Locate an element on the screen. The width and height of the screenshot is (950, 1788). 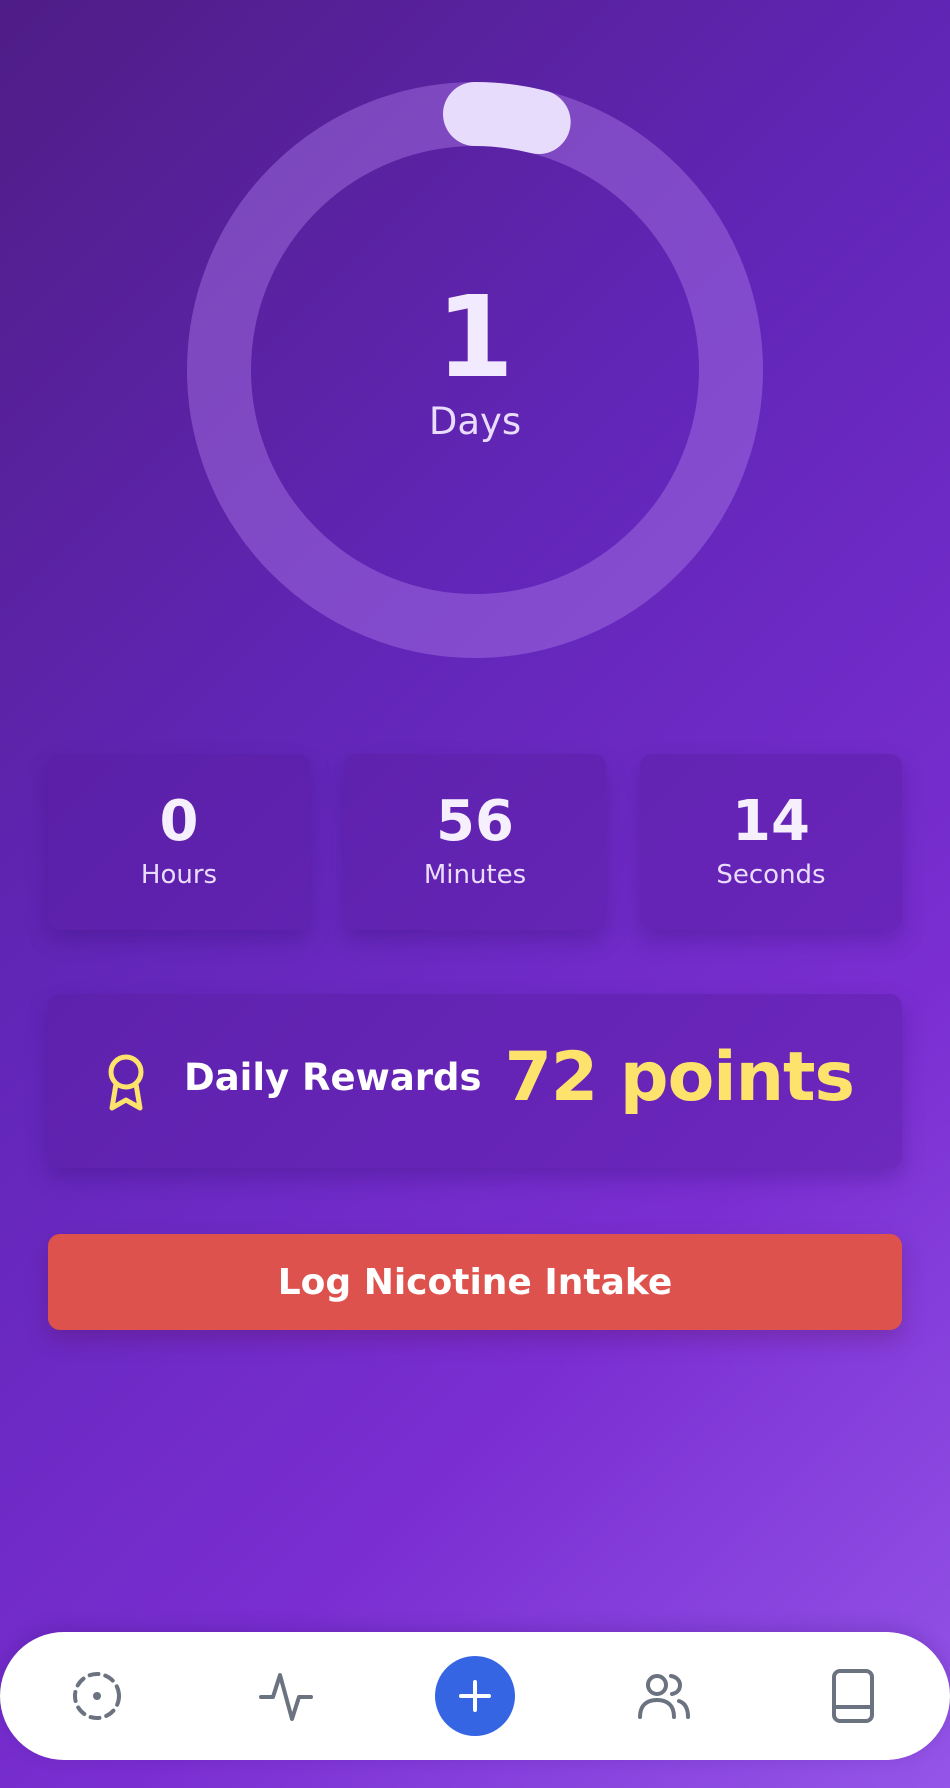
users-icon is located at coordinates (664, 1696).